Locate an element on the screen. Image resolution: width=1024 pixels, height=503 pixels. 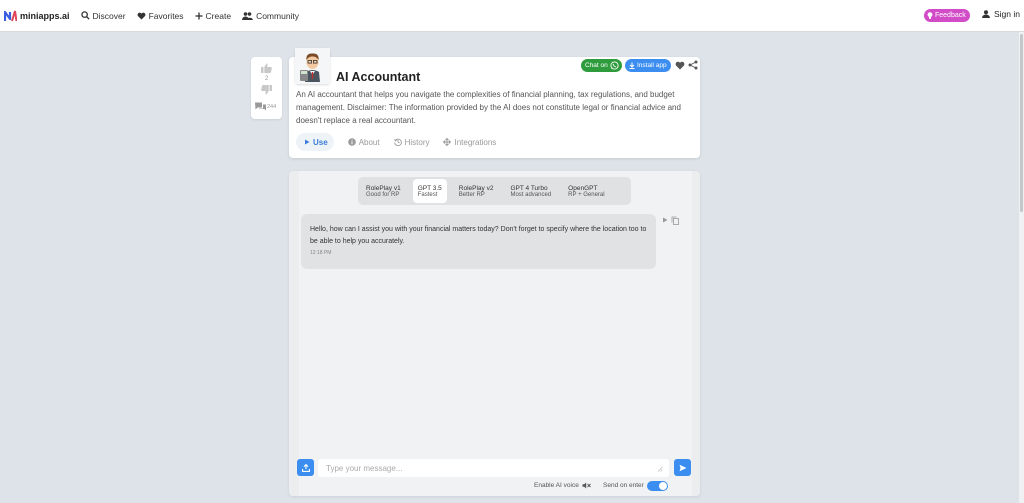
feedback-button: Feedback is located at coordinates (947, 15).